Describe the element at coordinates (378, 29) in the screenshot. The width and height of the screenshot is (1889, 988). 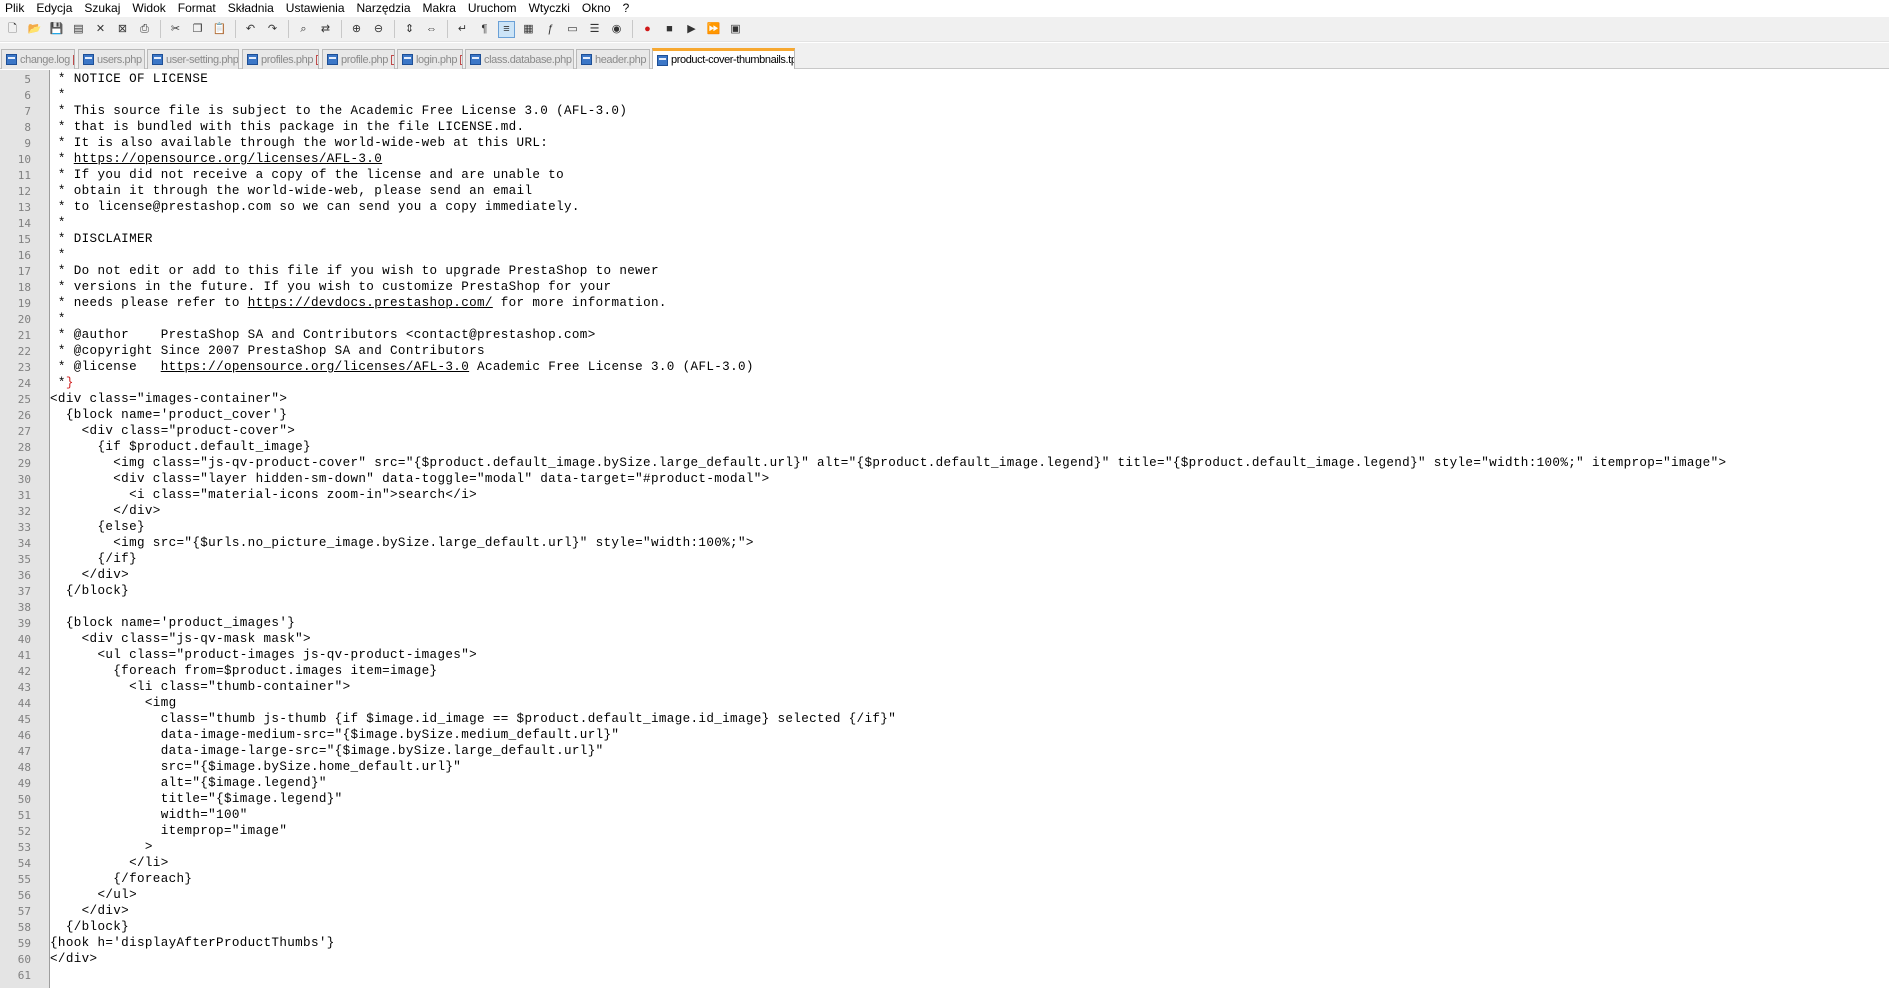
I see `zoom-out-icon: ⊖` at that location.